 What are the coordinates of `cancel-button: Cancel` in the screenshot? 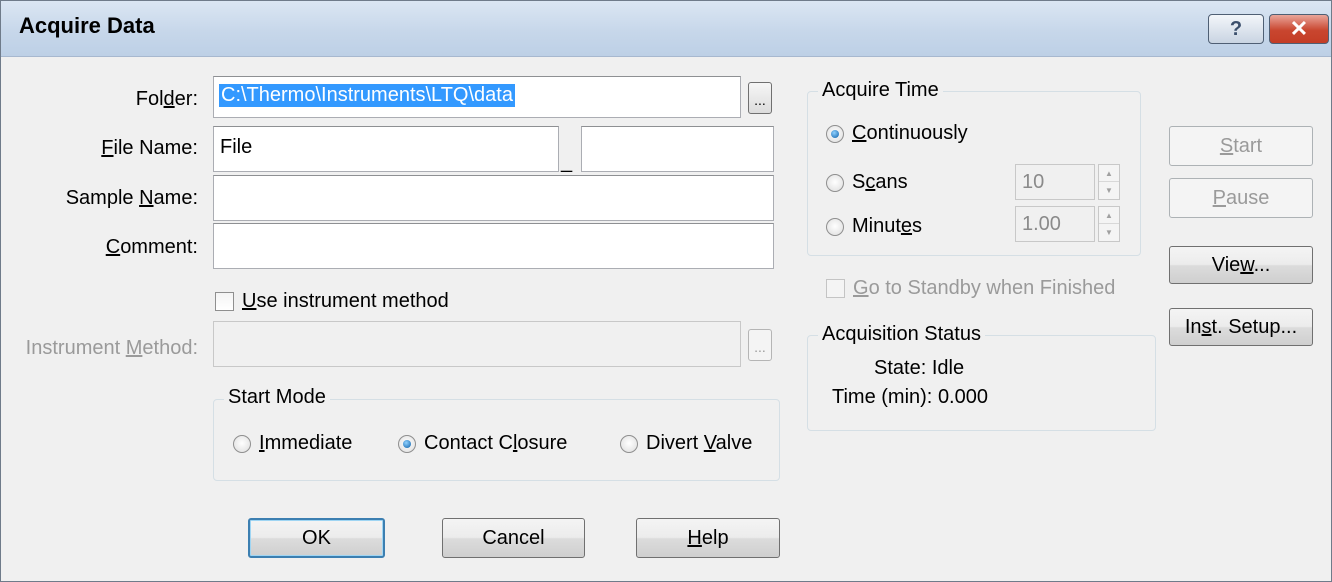 It's located at (513, 538).